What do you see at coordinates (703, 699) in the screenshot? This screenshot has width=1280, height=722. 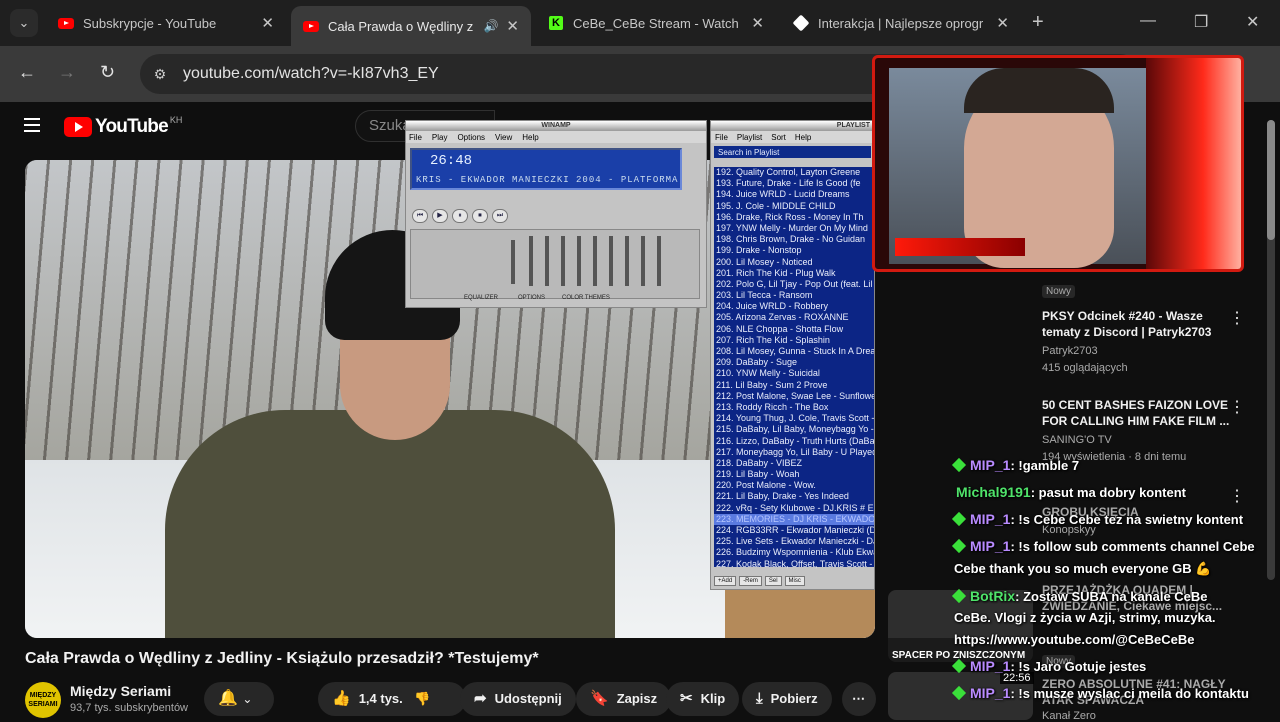 I see `clip-button: ✂ Klip` at bounding box center [703, 699].